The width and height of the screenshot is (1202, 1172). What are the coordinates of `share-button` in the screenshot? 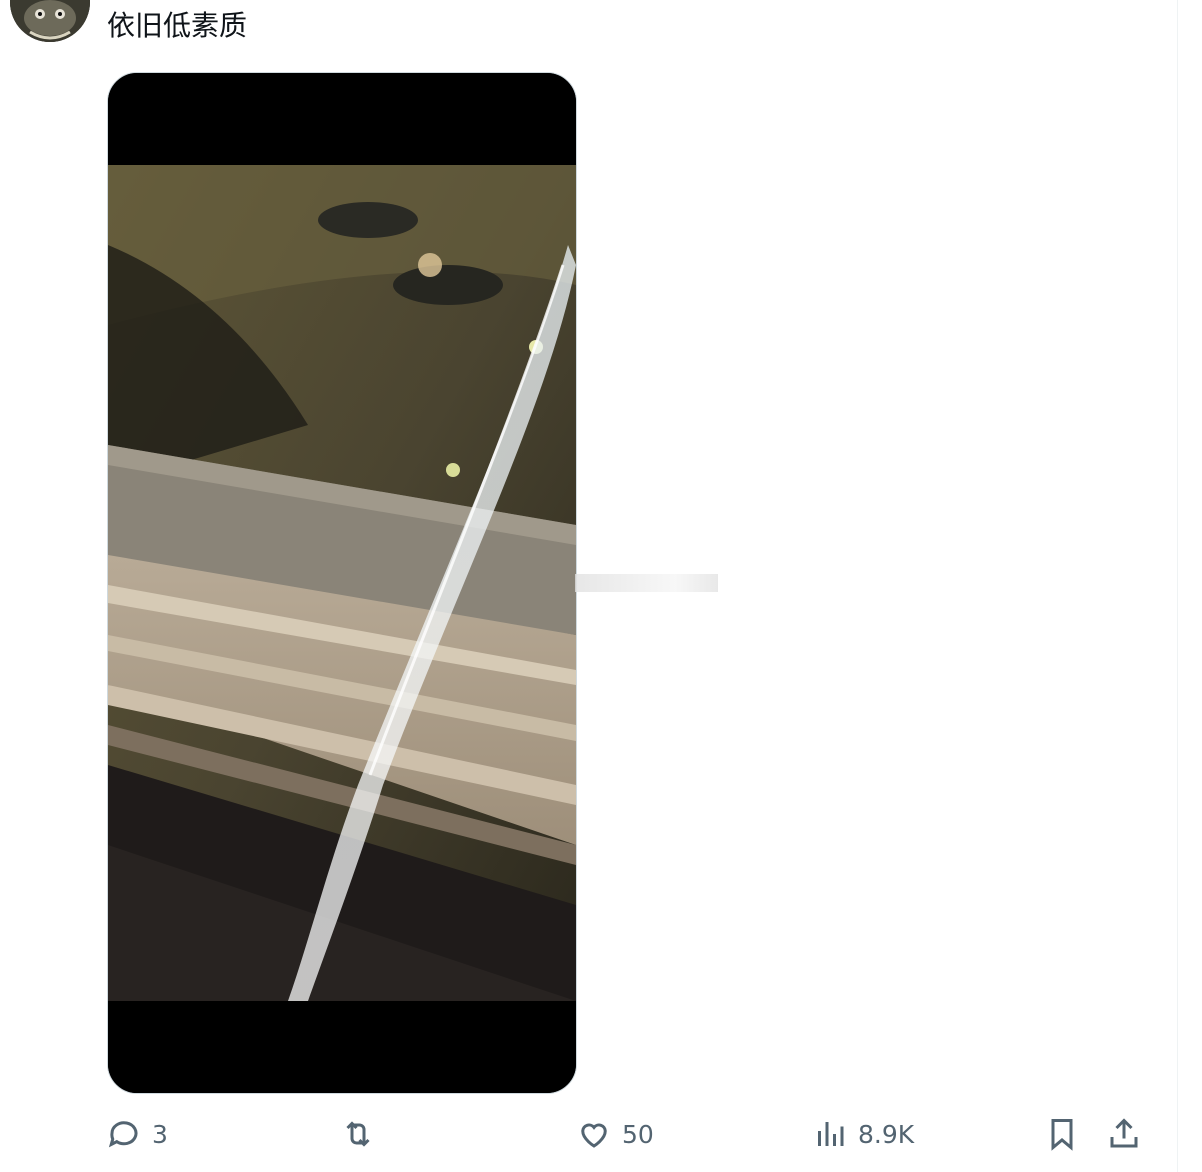 It's located at (1124, 1134).